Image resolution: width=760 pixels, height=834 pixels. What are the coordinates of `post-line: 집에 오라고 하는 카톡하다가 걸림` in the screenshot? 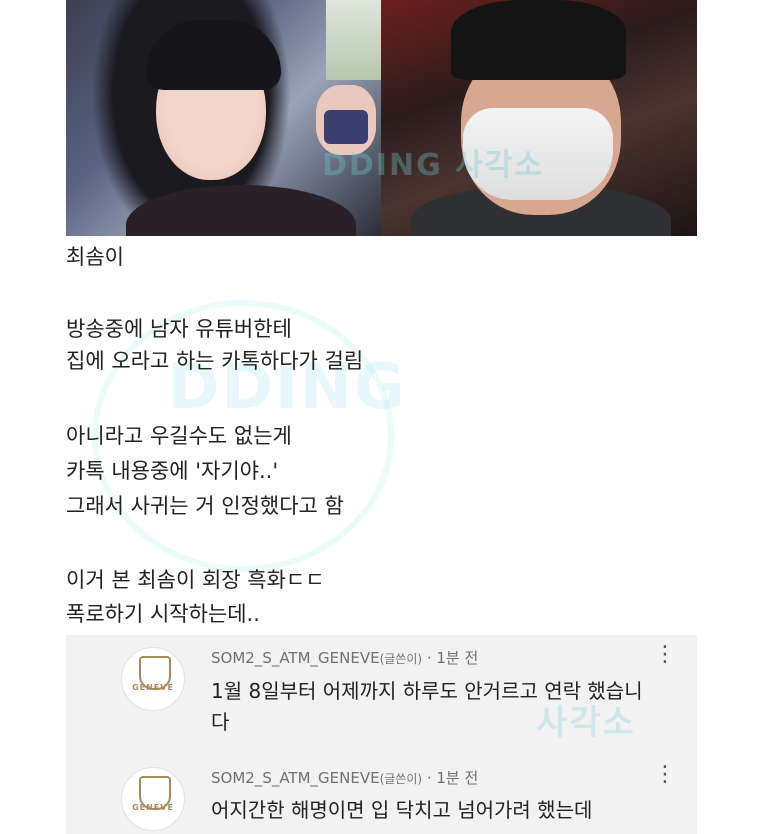 It's located at (215, 361).